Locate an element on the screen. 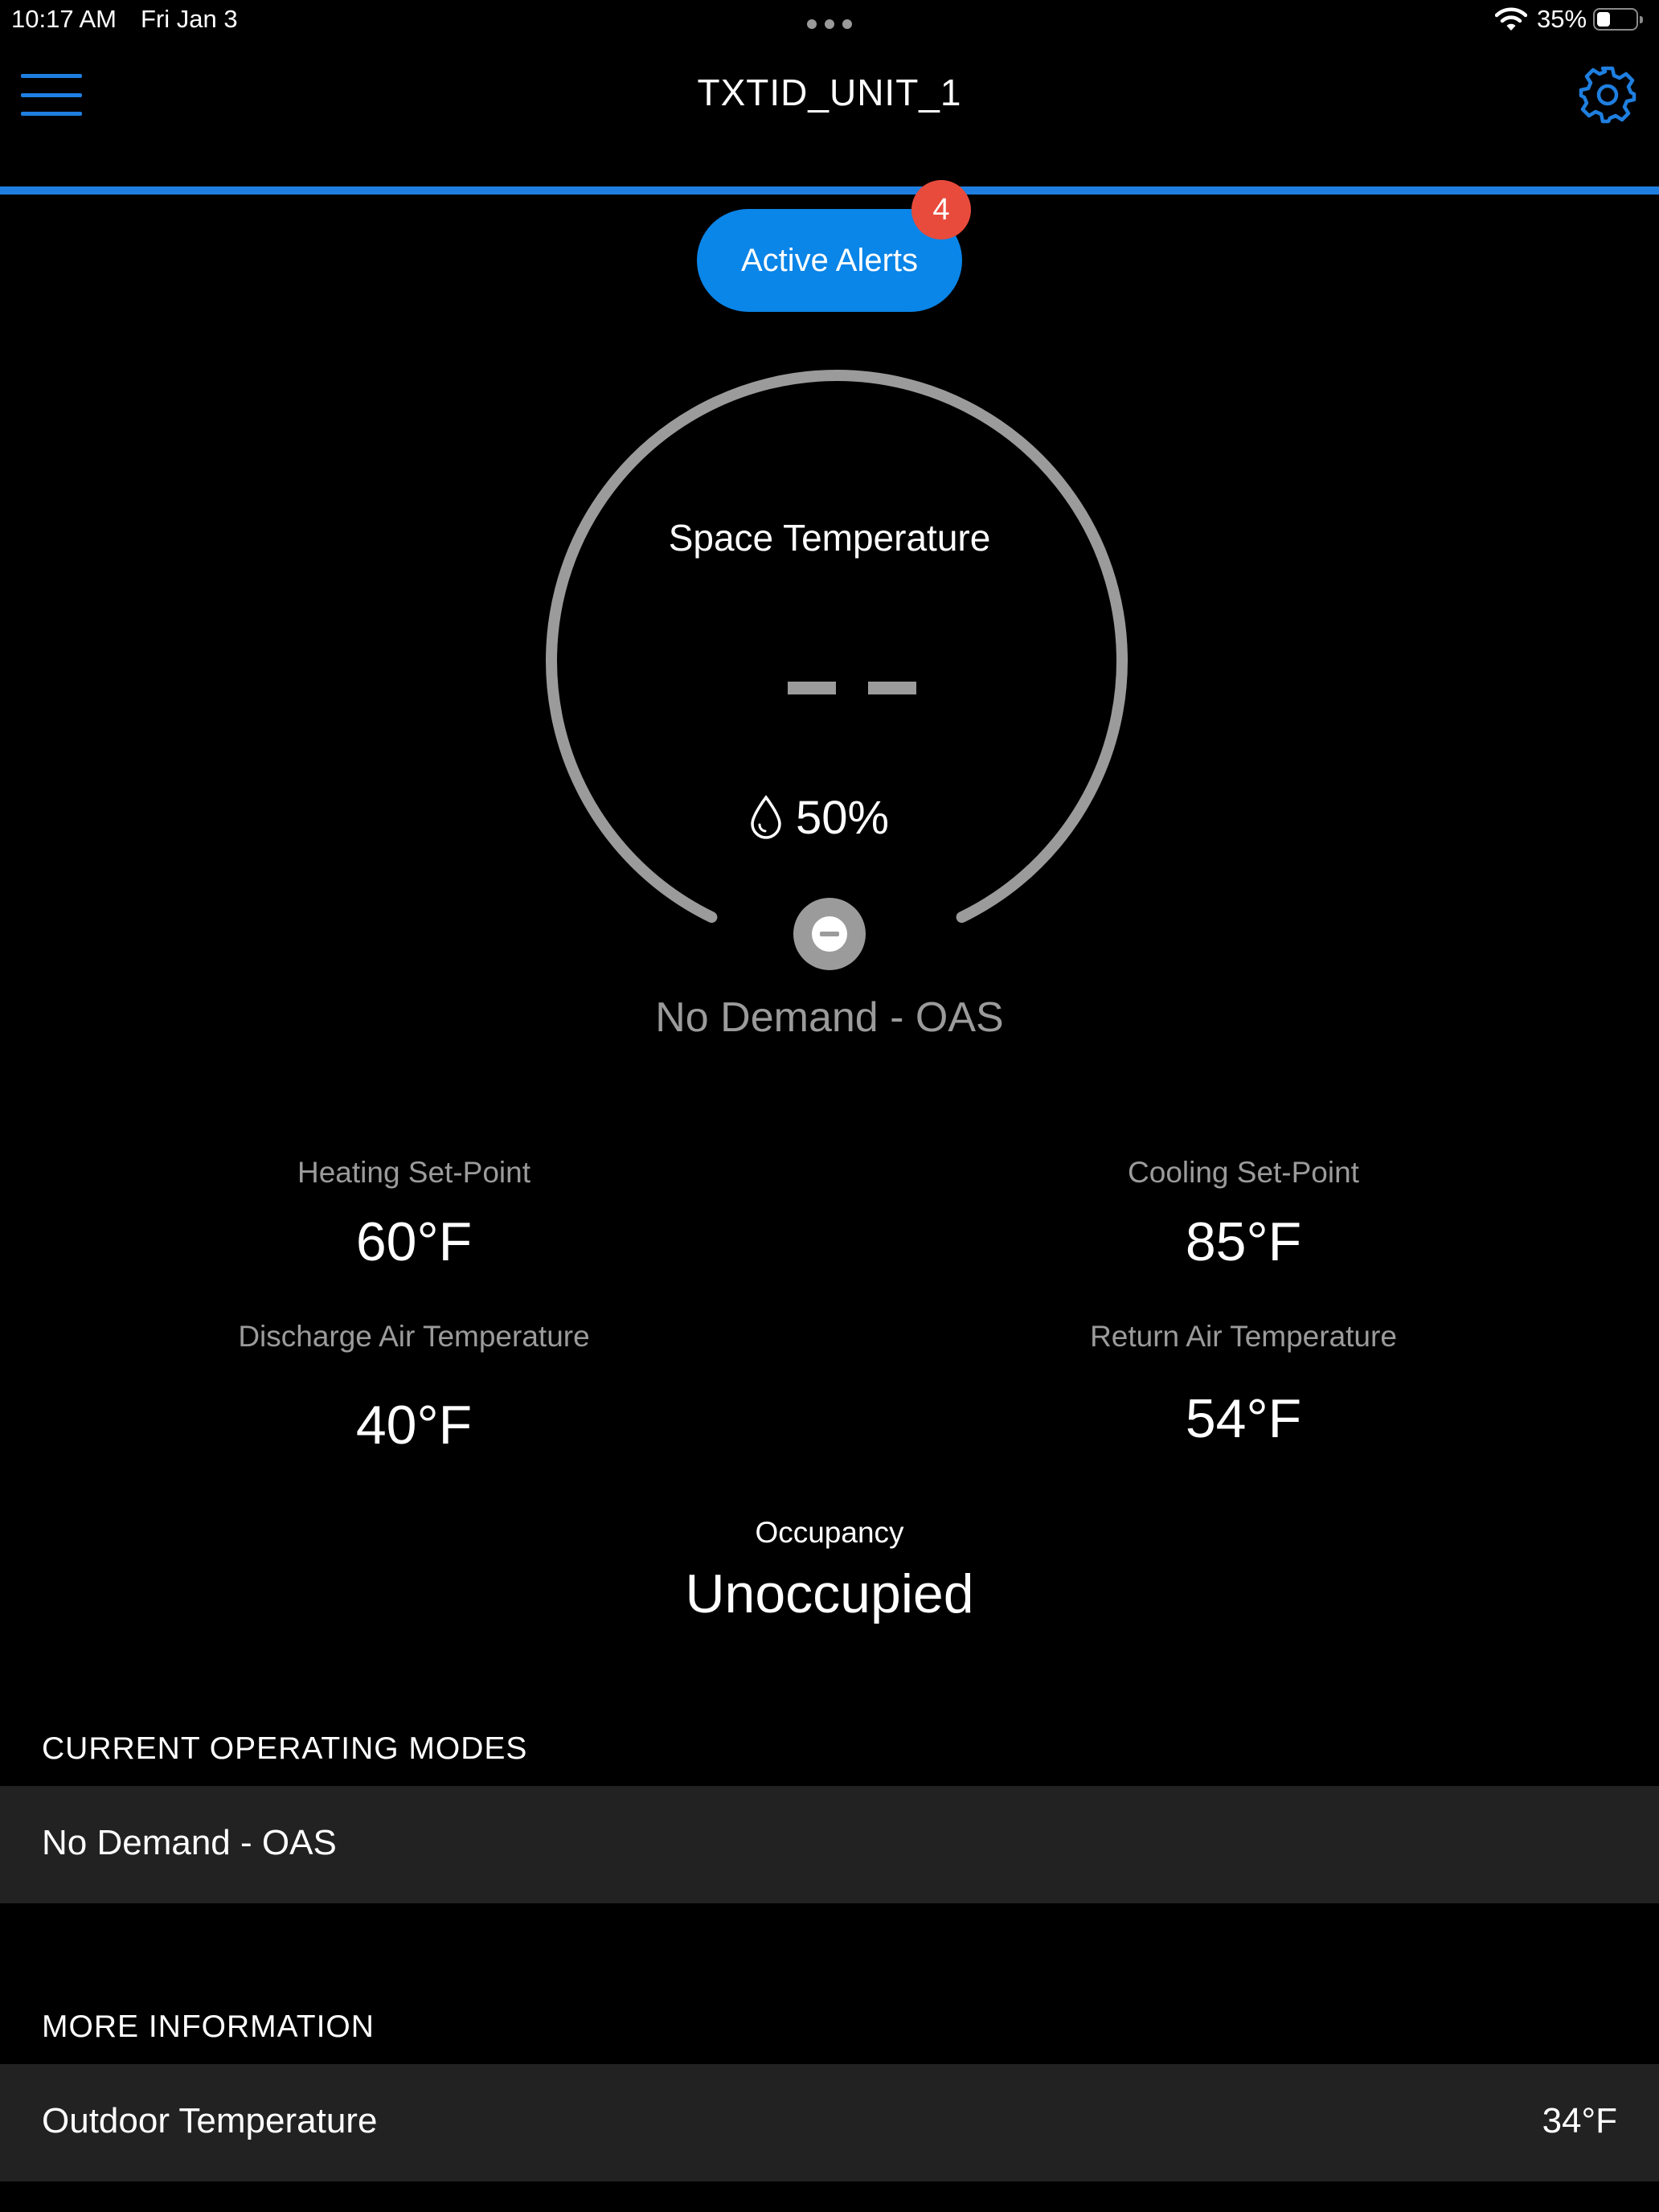 The width and height of the screenshot is (1659, 2212). discharge-air-temperature-value: 40°F is located at coordinates (414, 1425).